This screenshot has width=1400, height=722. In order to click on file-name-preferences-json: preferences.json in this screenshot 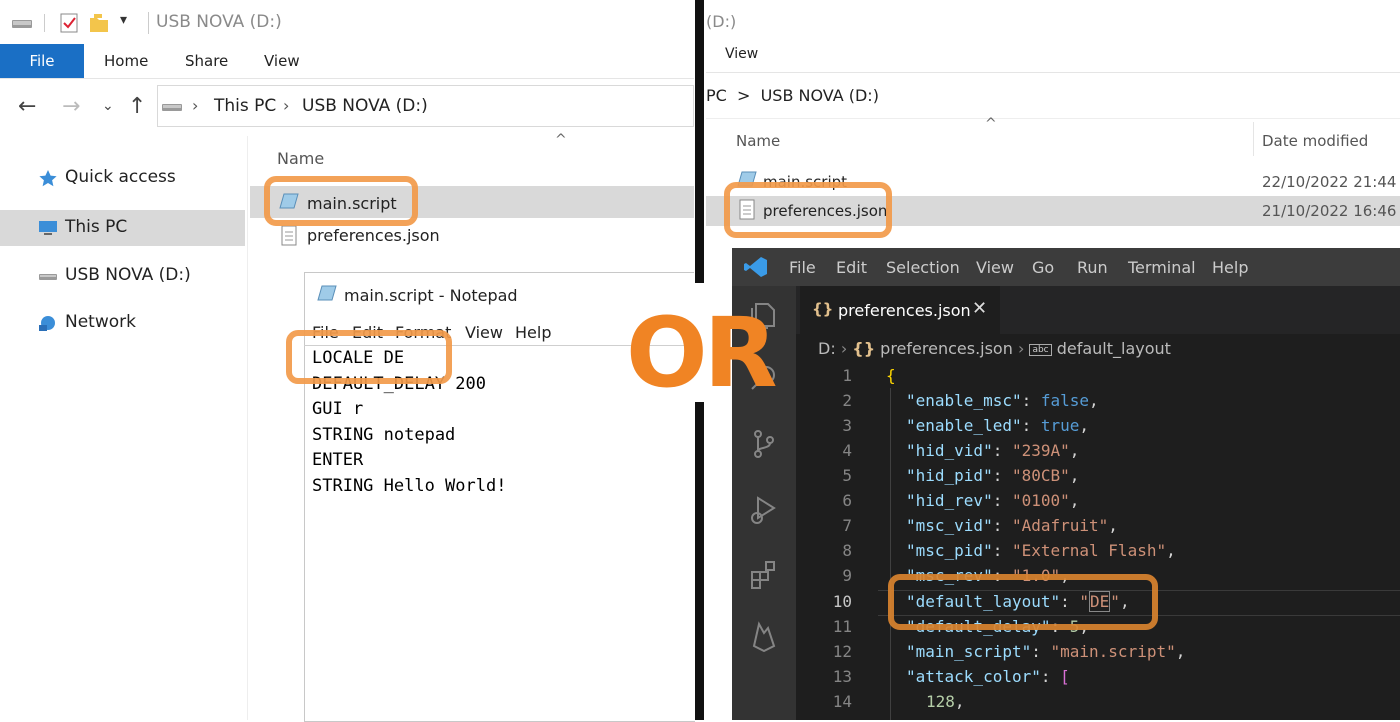, I will do `click(373, 235)`.